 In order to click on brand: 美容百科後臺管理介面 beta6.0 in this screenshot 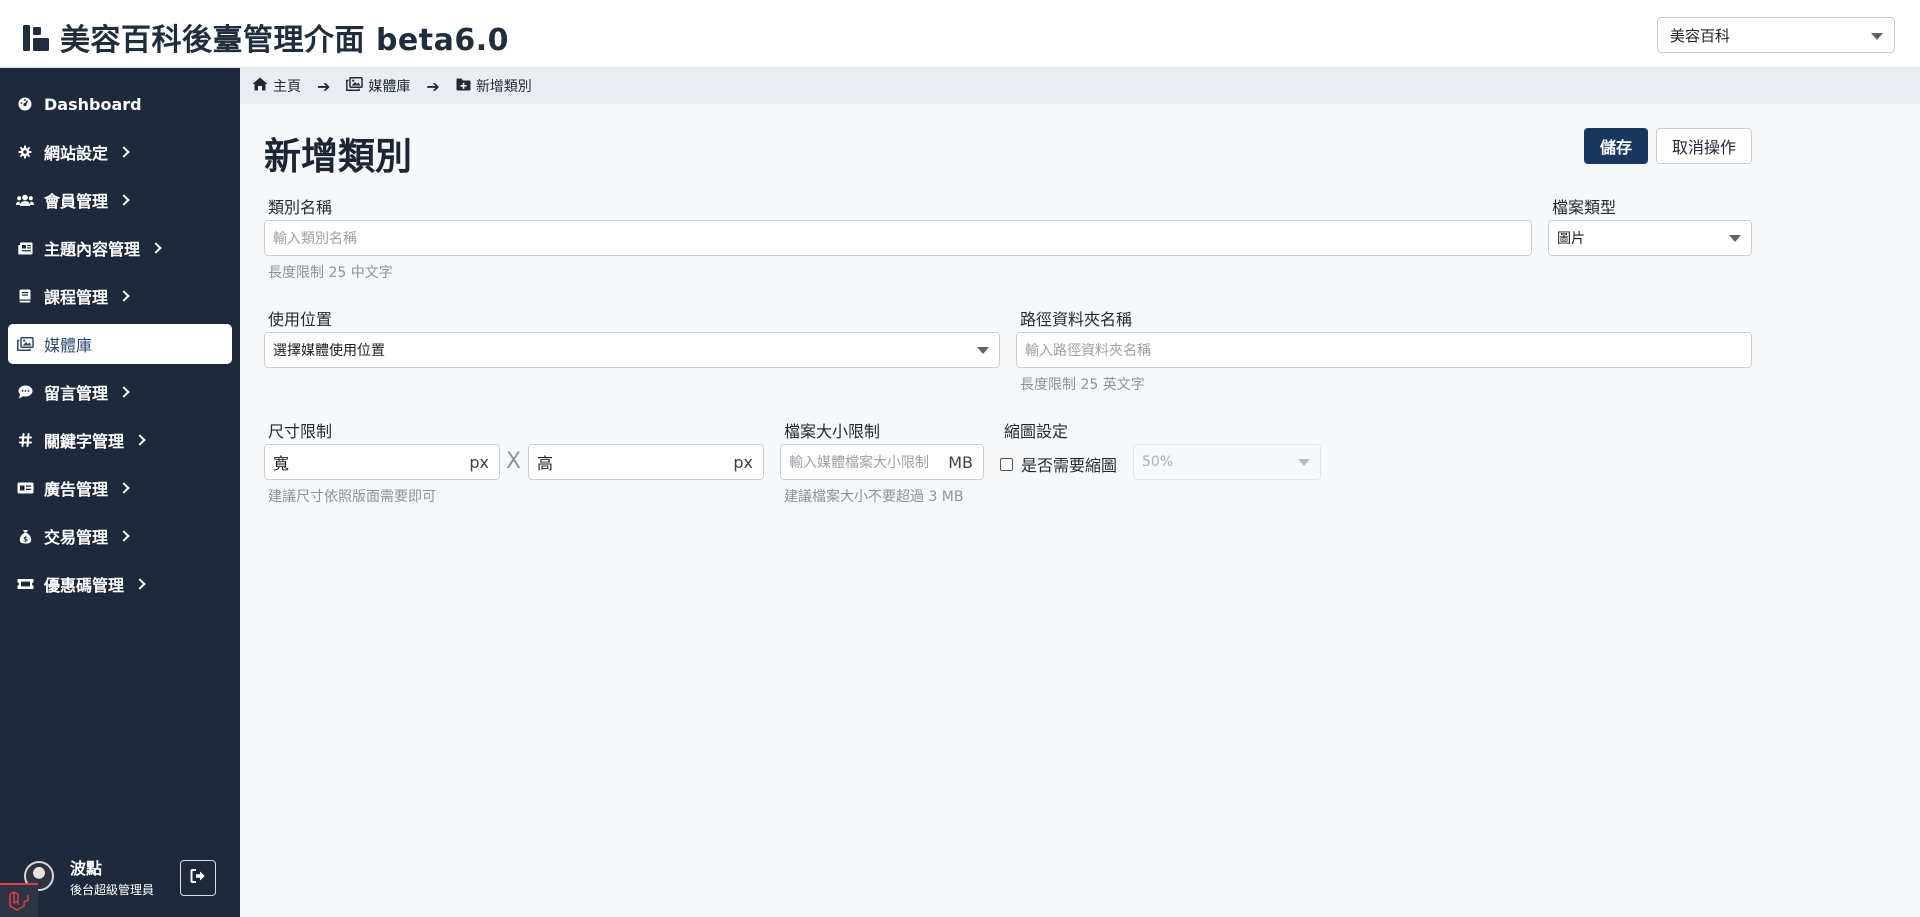, I will do `click(265, 37)`.